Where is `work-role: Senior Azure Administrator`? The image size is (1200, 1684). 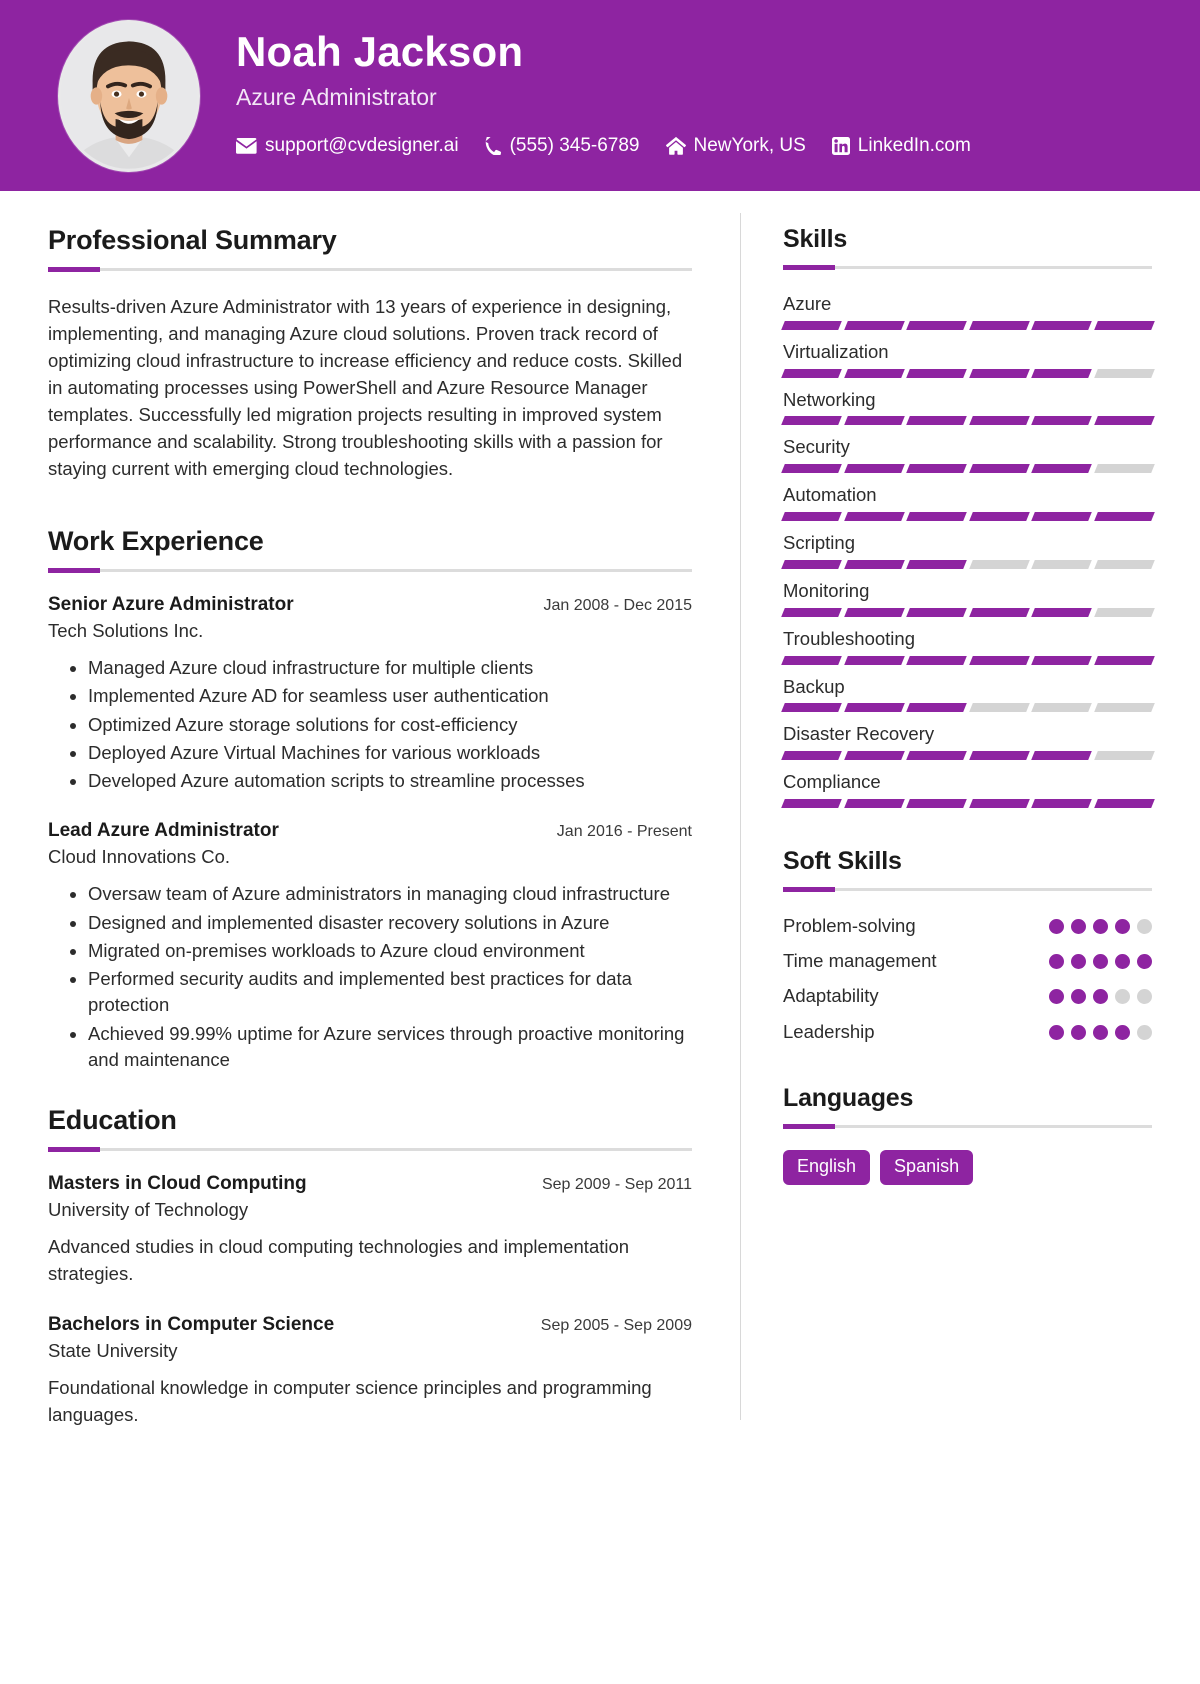
work-role: Senior Azure Administrator is located at coordinates (171, 604).